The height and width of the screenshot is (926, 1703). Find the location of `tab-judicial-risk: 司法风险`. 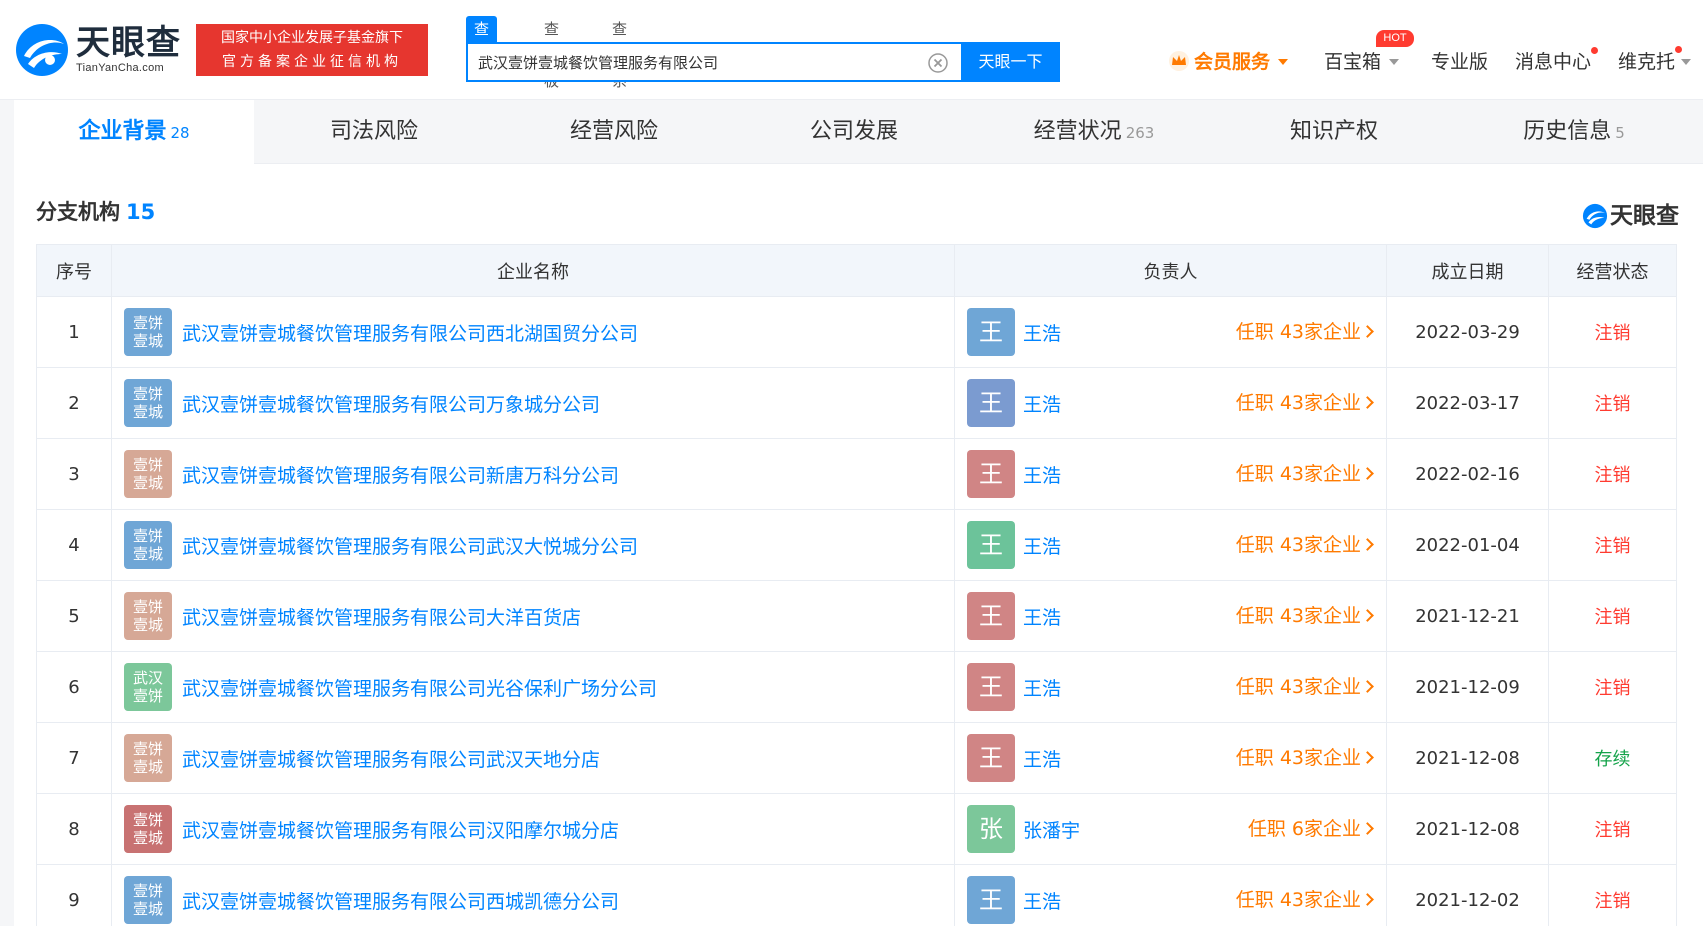

tab-judicial-risk: 司法风险 is located at coordinates (374, 132).